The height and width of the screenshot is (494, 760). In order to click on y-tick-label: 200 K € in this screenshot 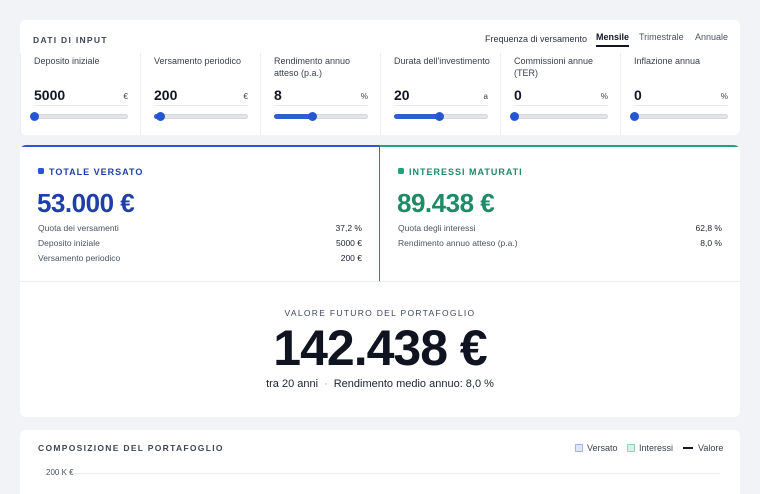, I will do `click(60, 472)`.